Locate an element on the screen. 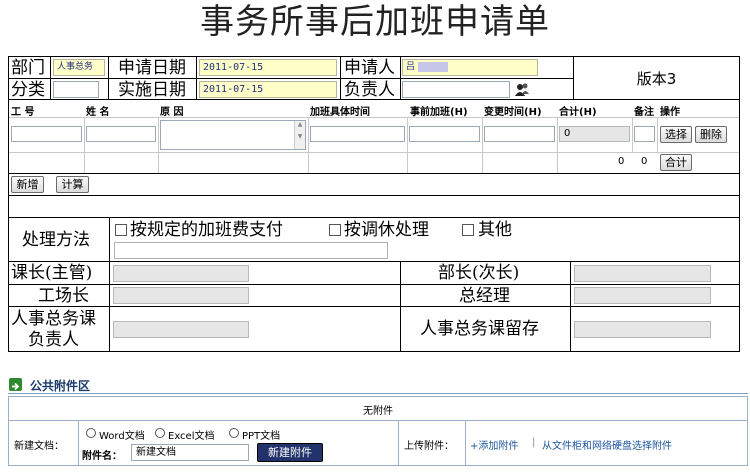 Image resolution: width=750 pixels, height=472 pixels. exec-date-label: 实施日期 is located at coordinates (152, 90).